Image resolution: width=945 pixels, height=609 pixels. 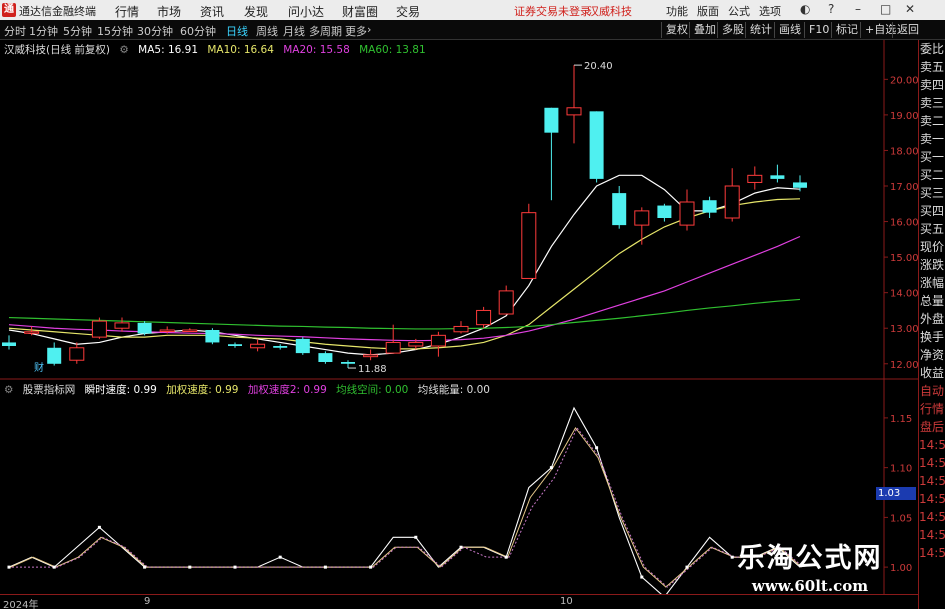 I want to click on period-week: 周线, so click(x=267, y=31).